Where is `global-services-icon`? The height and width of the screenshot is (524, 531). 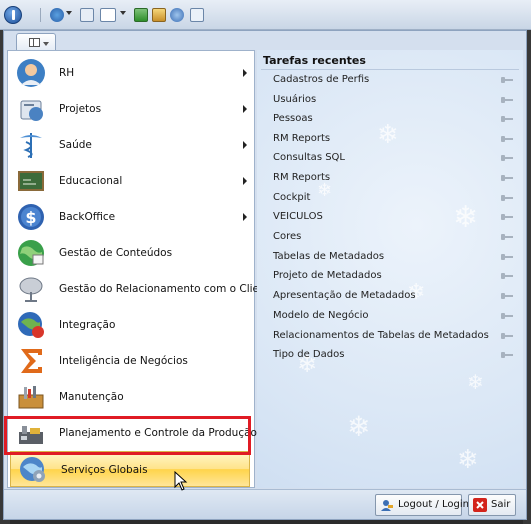
global-services-icon is located at coordinates (32, 469).